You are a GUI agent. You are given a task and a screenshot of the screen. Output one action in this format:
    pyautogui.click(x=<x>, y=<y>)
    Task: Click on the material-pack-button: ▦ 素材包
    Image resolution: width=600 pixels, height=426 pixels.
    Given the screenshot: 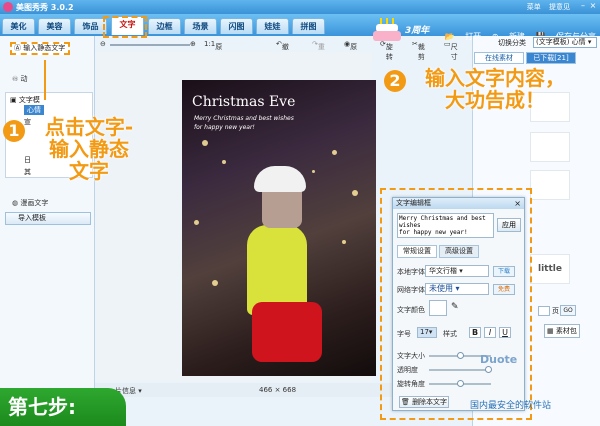 What is the action you would take?
    pyautogui.click(x=562, y=331)
    